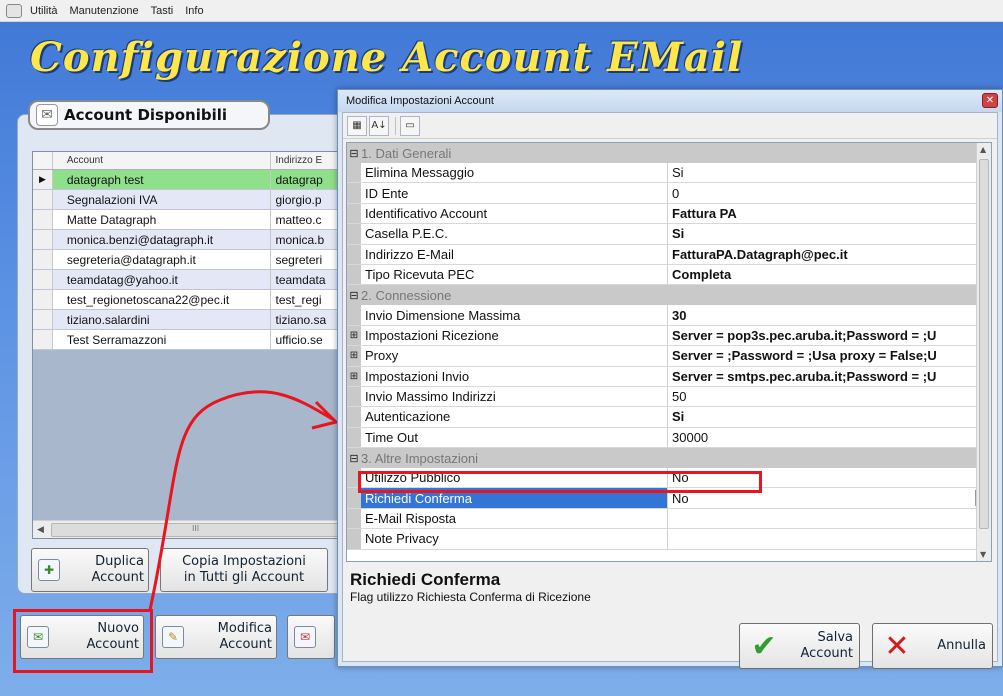 Image resolution: width=1003 pixels, height=696 pixels. What do you see at coordinates (990, 100) in the screenshot?
I see `close-icon: ✕` at bounding box center [990, 100].